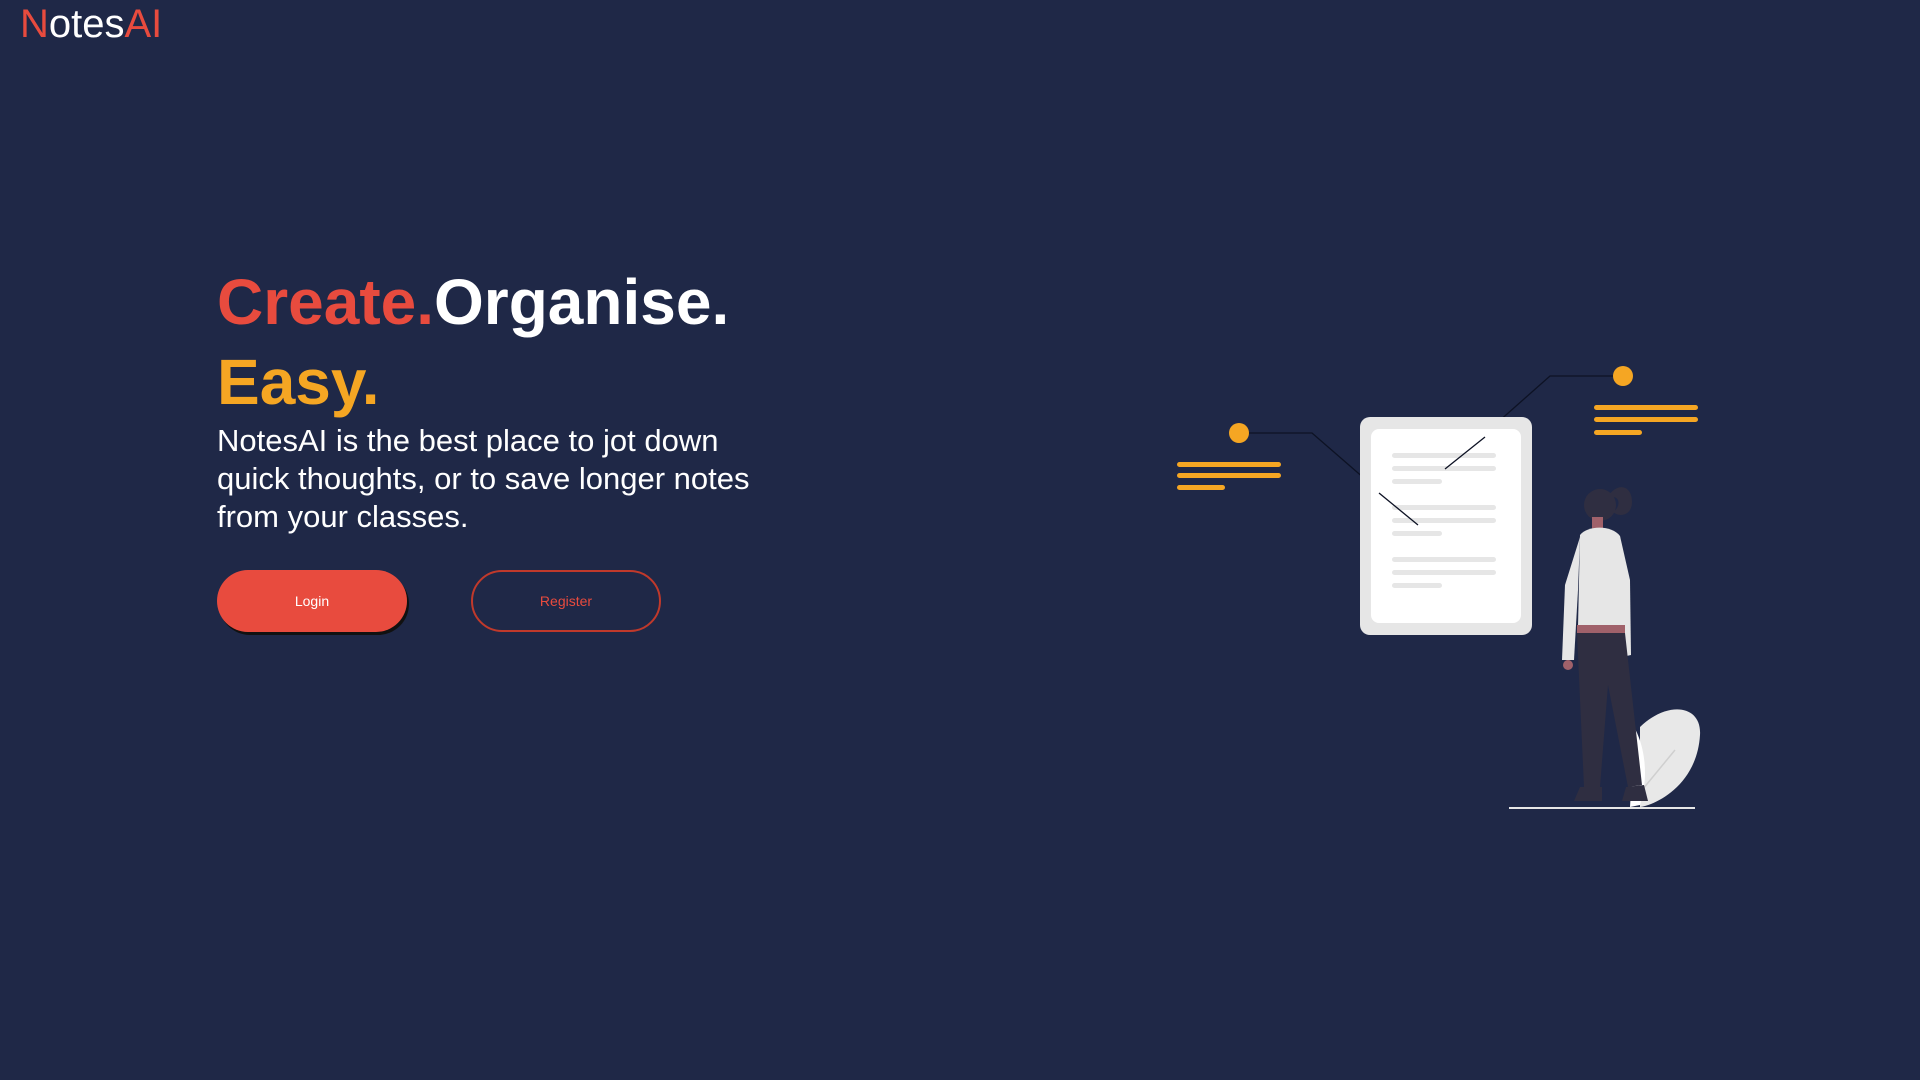 The image size is (1920, 1080). What do you see at coordinates (298, 382) in the screenshot?
I see `headline-word-easy: Easy.` at bounding box center [298, 382].